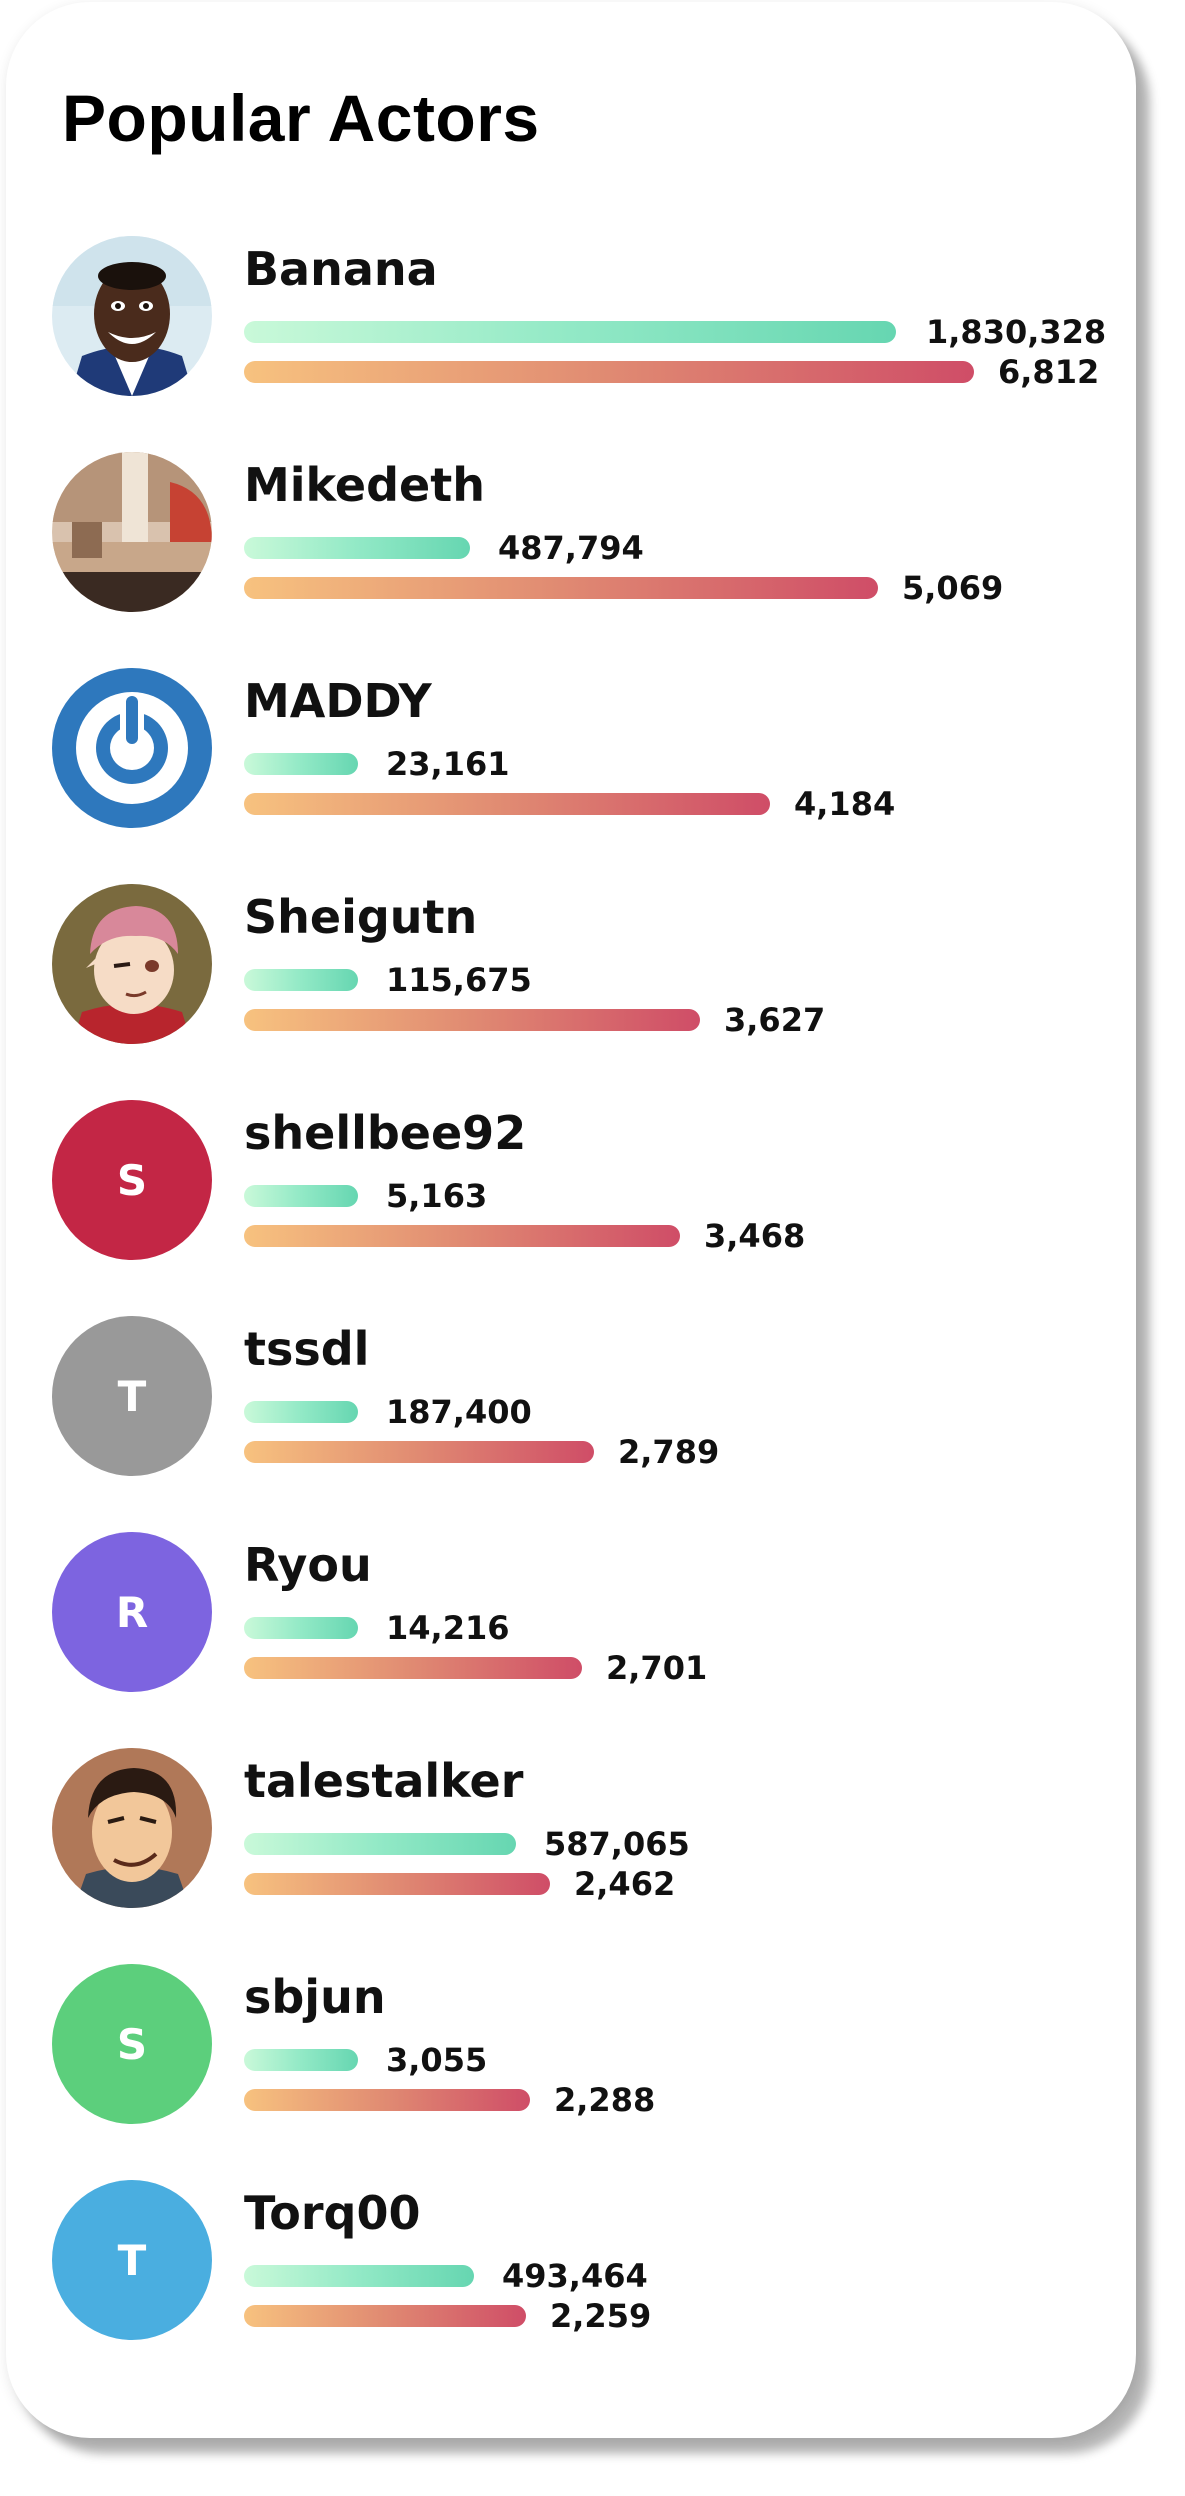  What do you see at coordinates (605, 2100) in the screenshot?
I see `secondary-value-label: 2,288` at bounding box center [605, 2100].